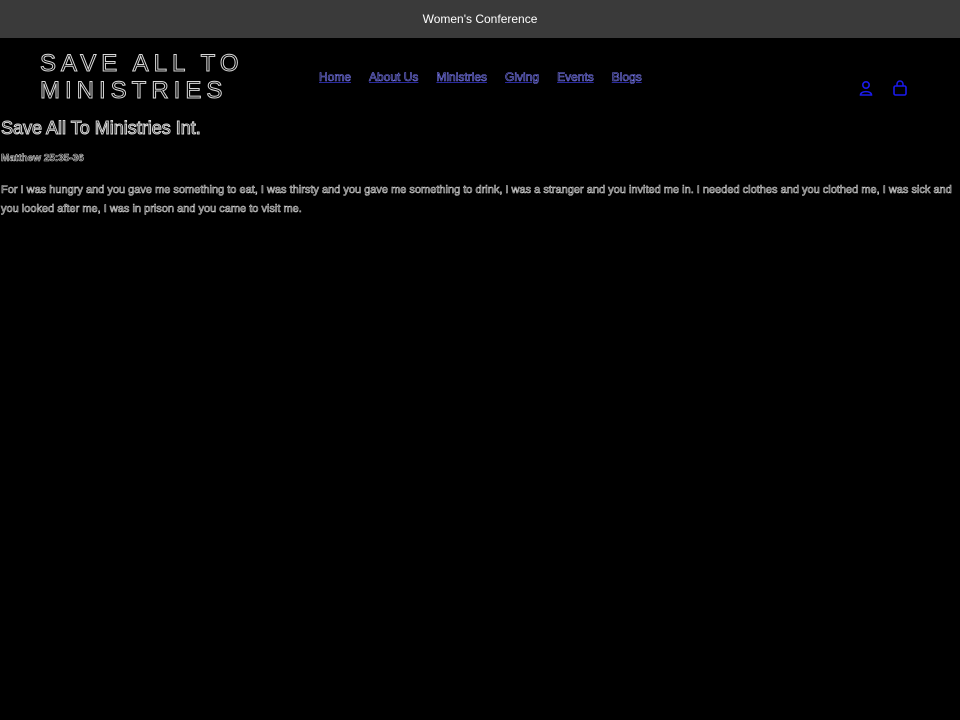 The height and width of the screenshot is (720, 960). Describe the element at coordinates (42, 159) in the screenshot. I see `verse-reference: Matthew 25:35-36` at that location.